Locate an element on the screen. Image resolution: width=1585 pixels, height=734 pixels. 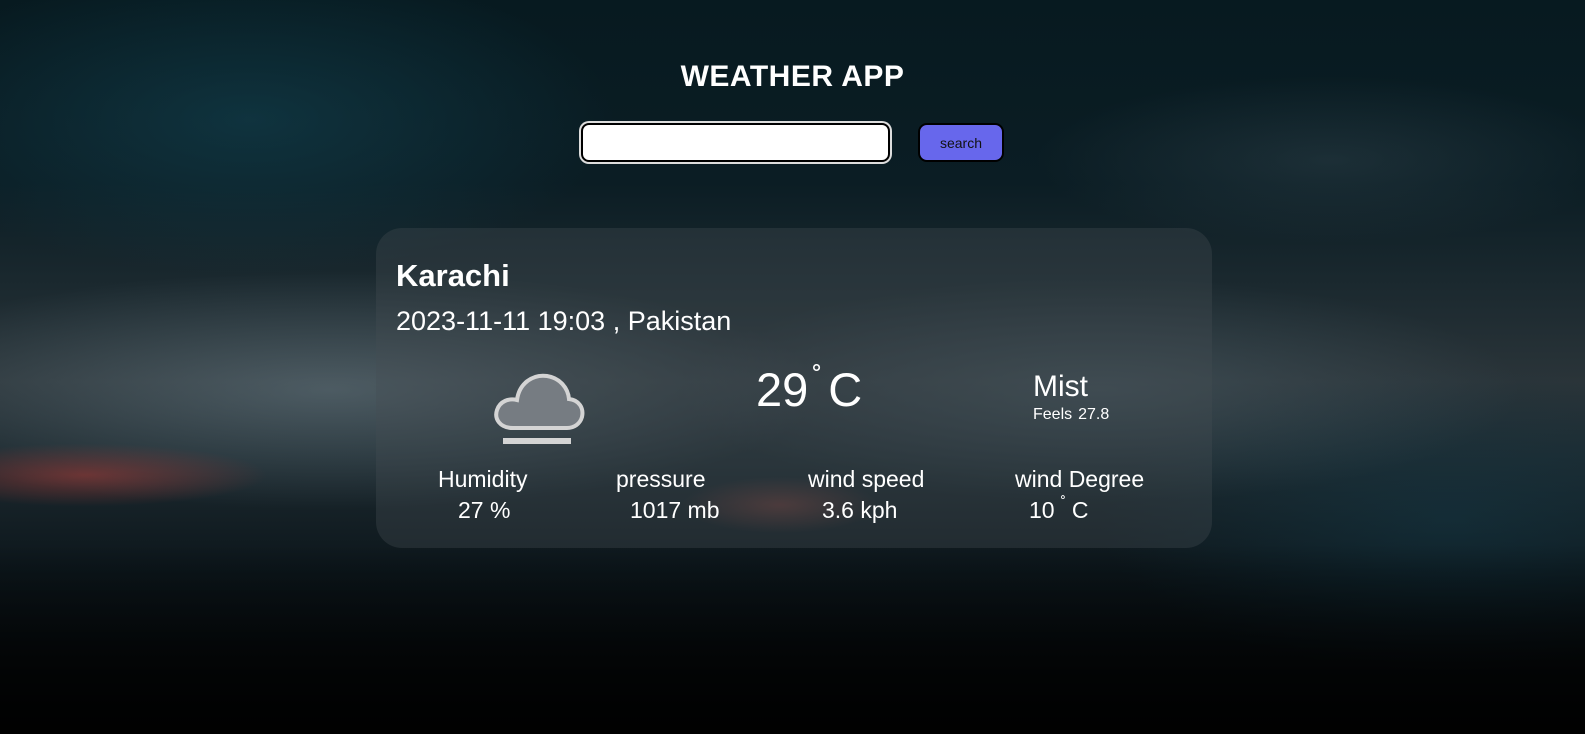
wind-speed-stat: wind speed 3.6 kph is located at coordinates (866, 495).